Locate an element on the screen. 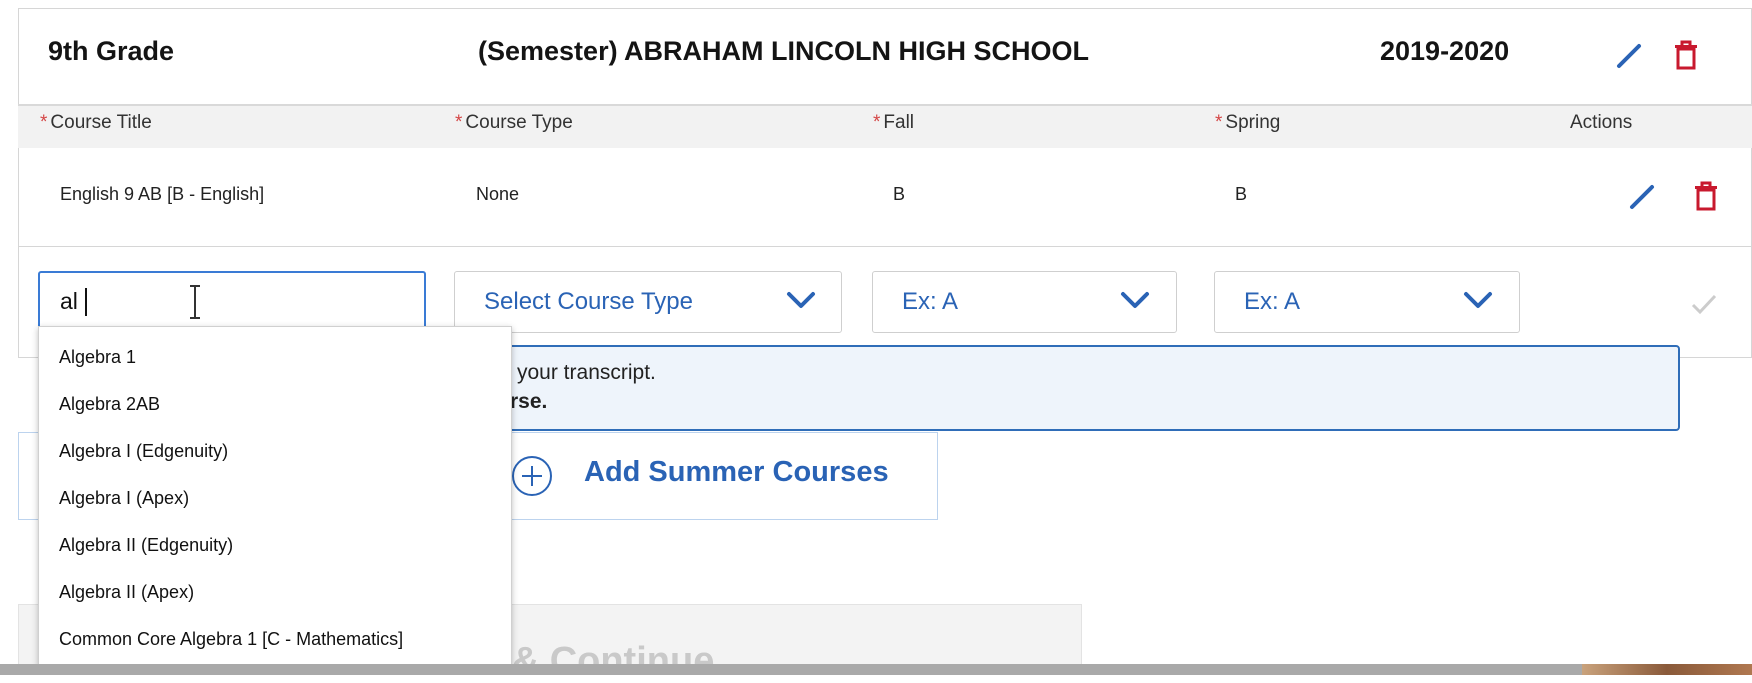 Image resolution: width=1752 pixels, height=683 pixels. corner-photo is located at coordinates (1667, 669).